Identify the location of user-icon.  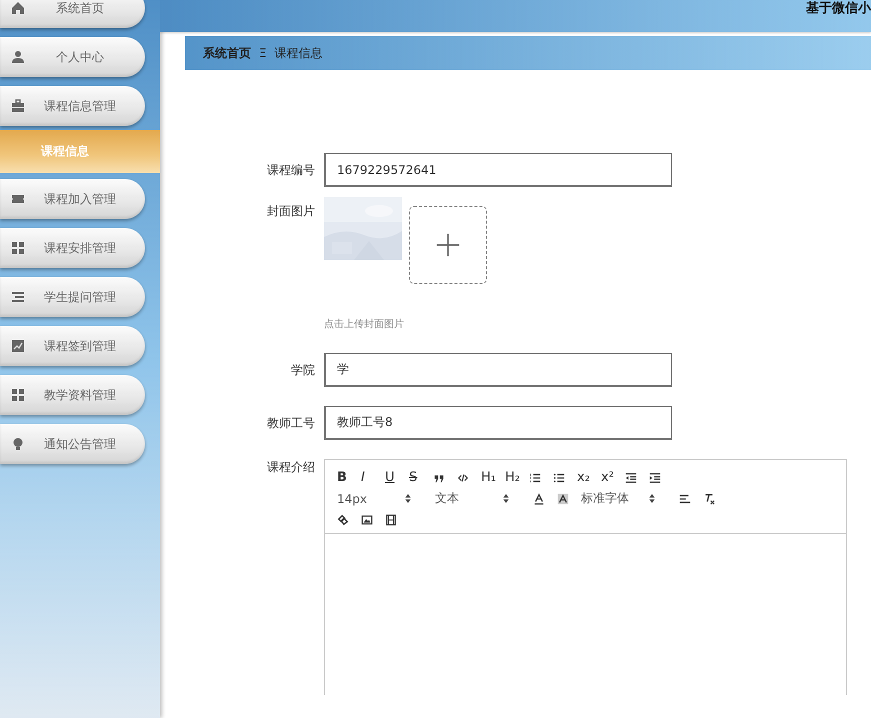
(18, 57).